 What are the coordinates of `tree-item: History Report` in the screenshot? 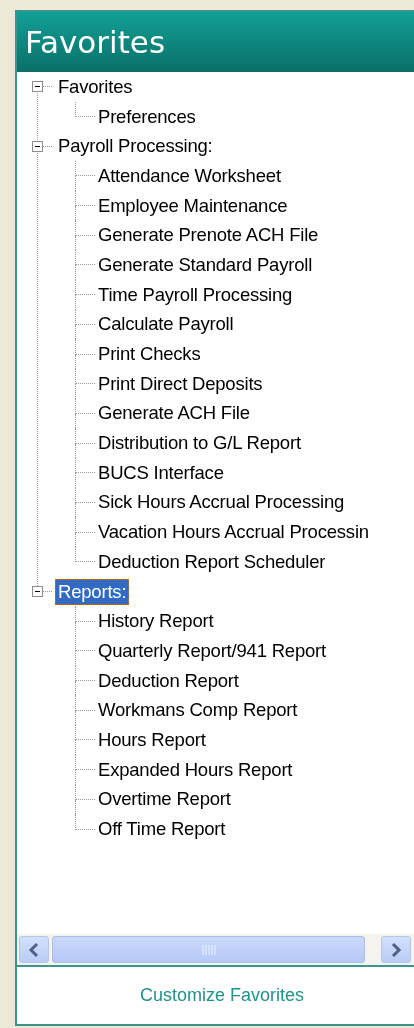 It's located at (156, 621).